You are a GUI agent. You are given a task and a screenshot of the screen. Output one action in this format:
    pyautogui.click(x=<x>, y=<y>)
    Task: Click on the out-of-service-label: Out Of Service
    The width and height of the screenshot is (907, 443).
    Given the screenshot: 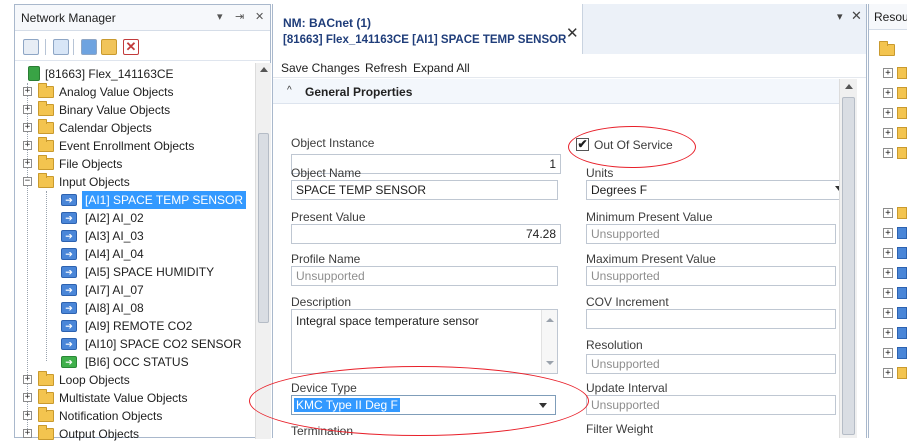 What is the action you would take?
    pyautogui.click(x=633, y=145)
    